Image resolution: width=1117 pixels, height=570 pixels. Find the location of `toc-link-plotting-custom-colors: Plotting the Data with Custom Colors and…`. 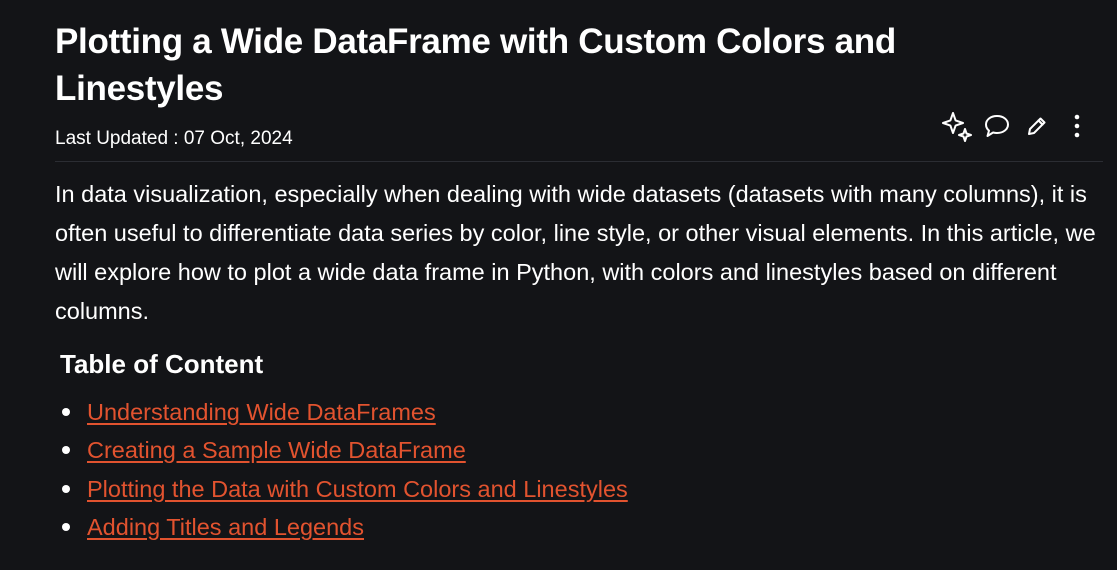

toc-link-plotting-custom-colors: Plotting the Data with Custom Colors and… is located at coordinates (357, 489).